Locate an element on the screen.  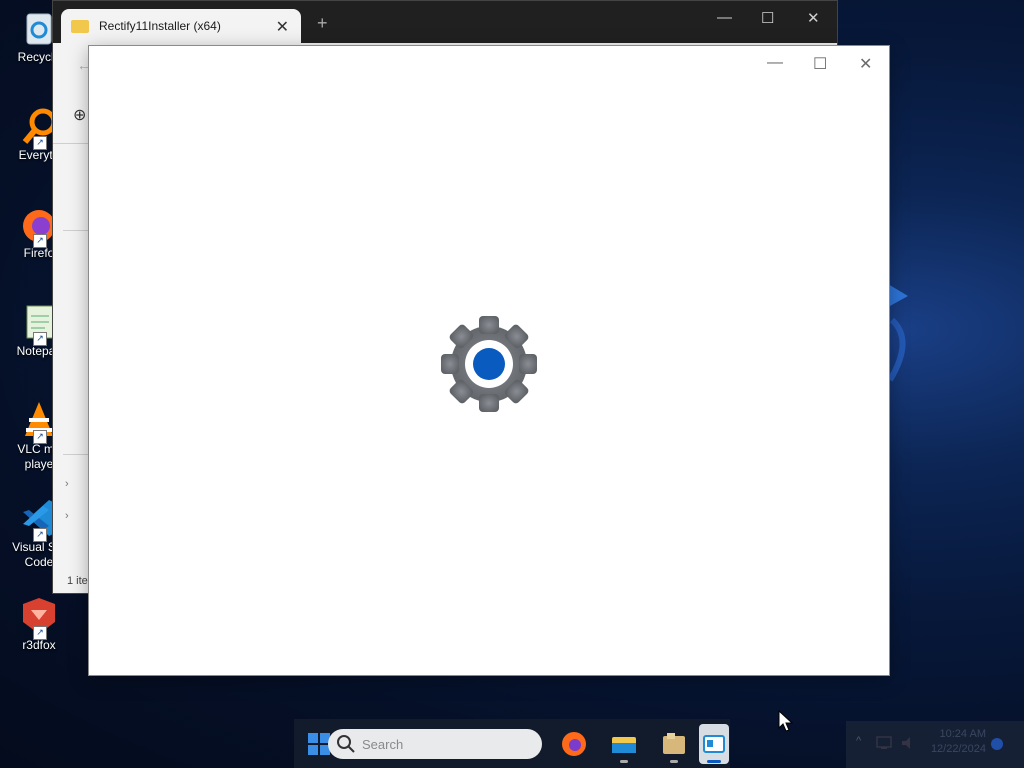
taskbar-settings-active is located at coordinates (714, 744).